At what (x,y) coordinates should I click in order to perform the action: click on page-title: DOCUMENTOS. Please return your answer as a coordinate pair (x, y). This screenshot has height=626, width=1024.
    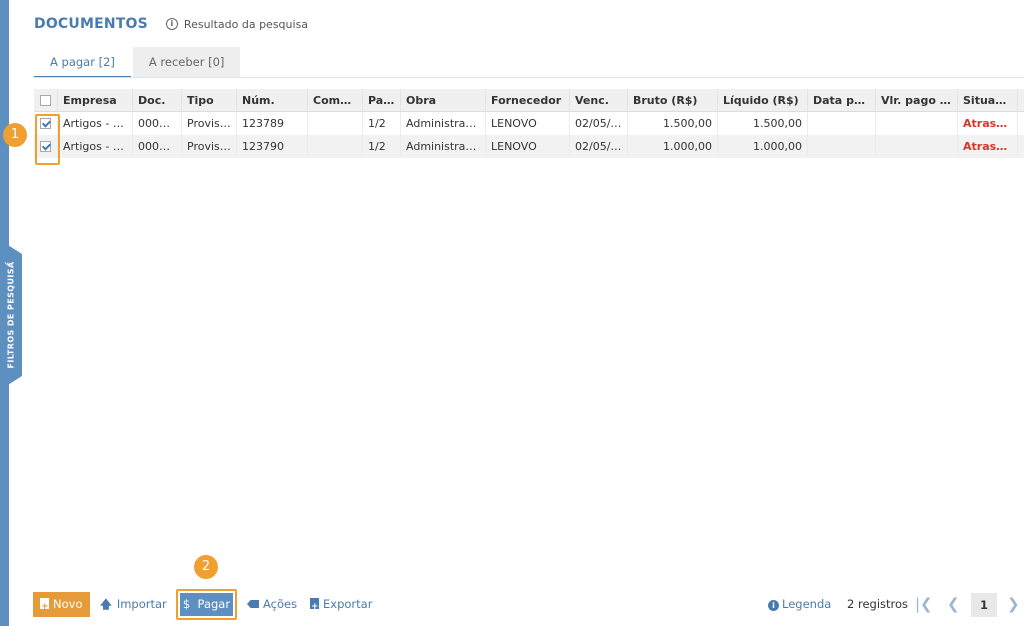
    Looking at the image, I should click on (91, 24).